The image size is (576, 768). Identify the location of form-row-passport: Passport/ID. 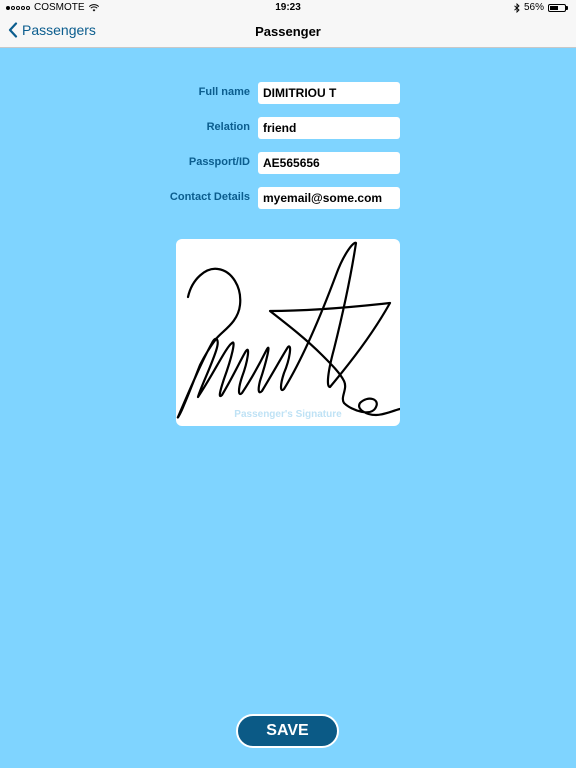
(288, 163).